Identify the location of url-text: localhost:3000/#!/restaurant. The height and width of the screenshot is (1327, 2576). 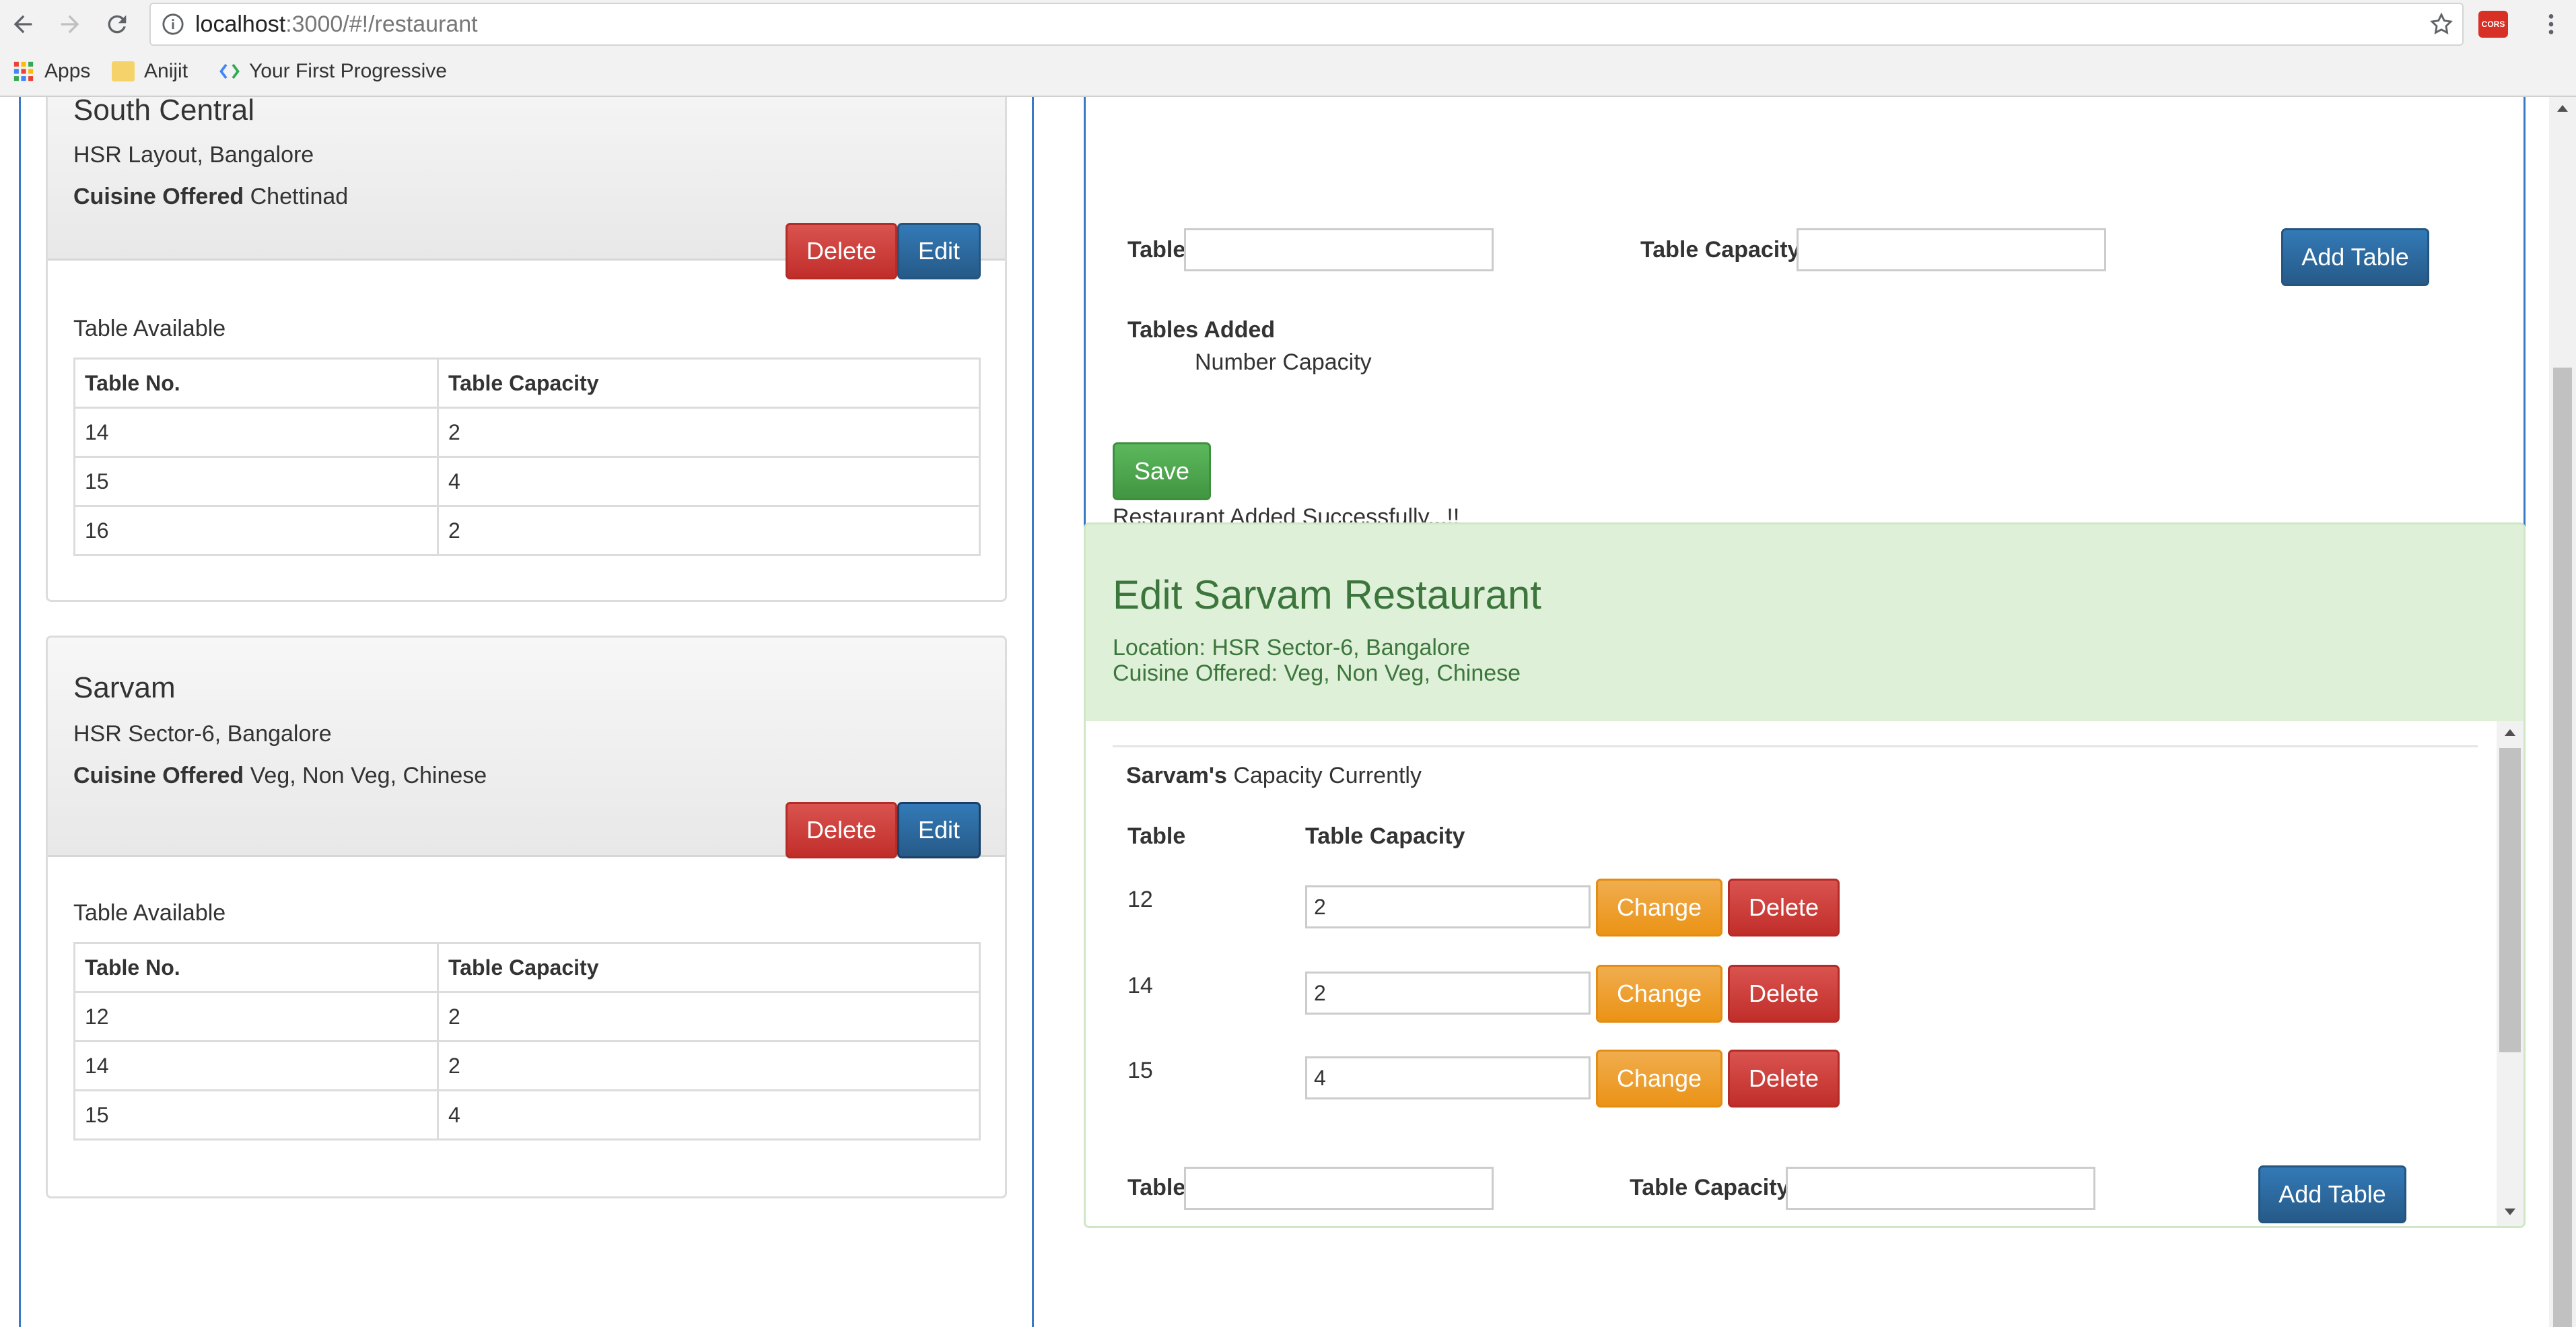
(336, 24).